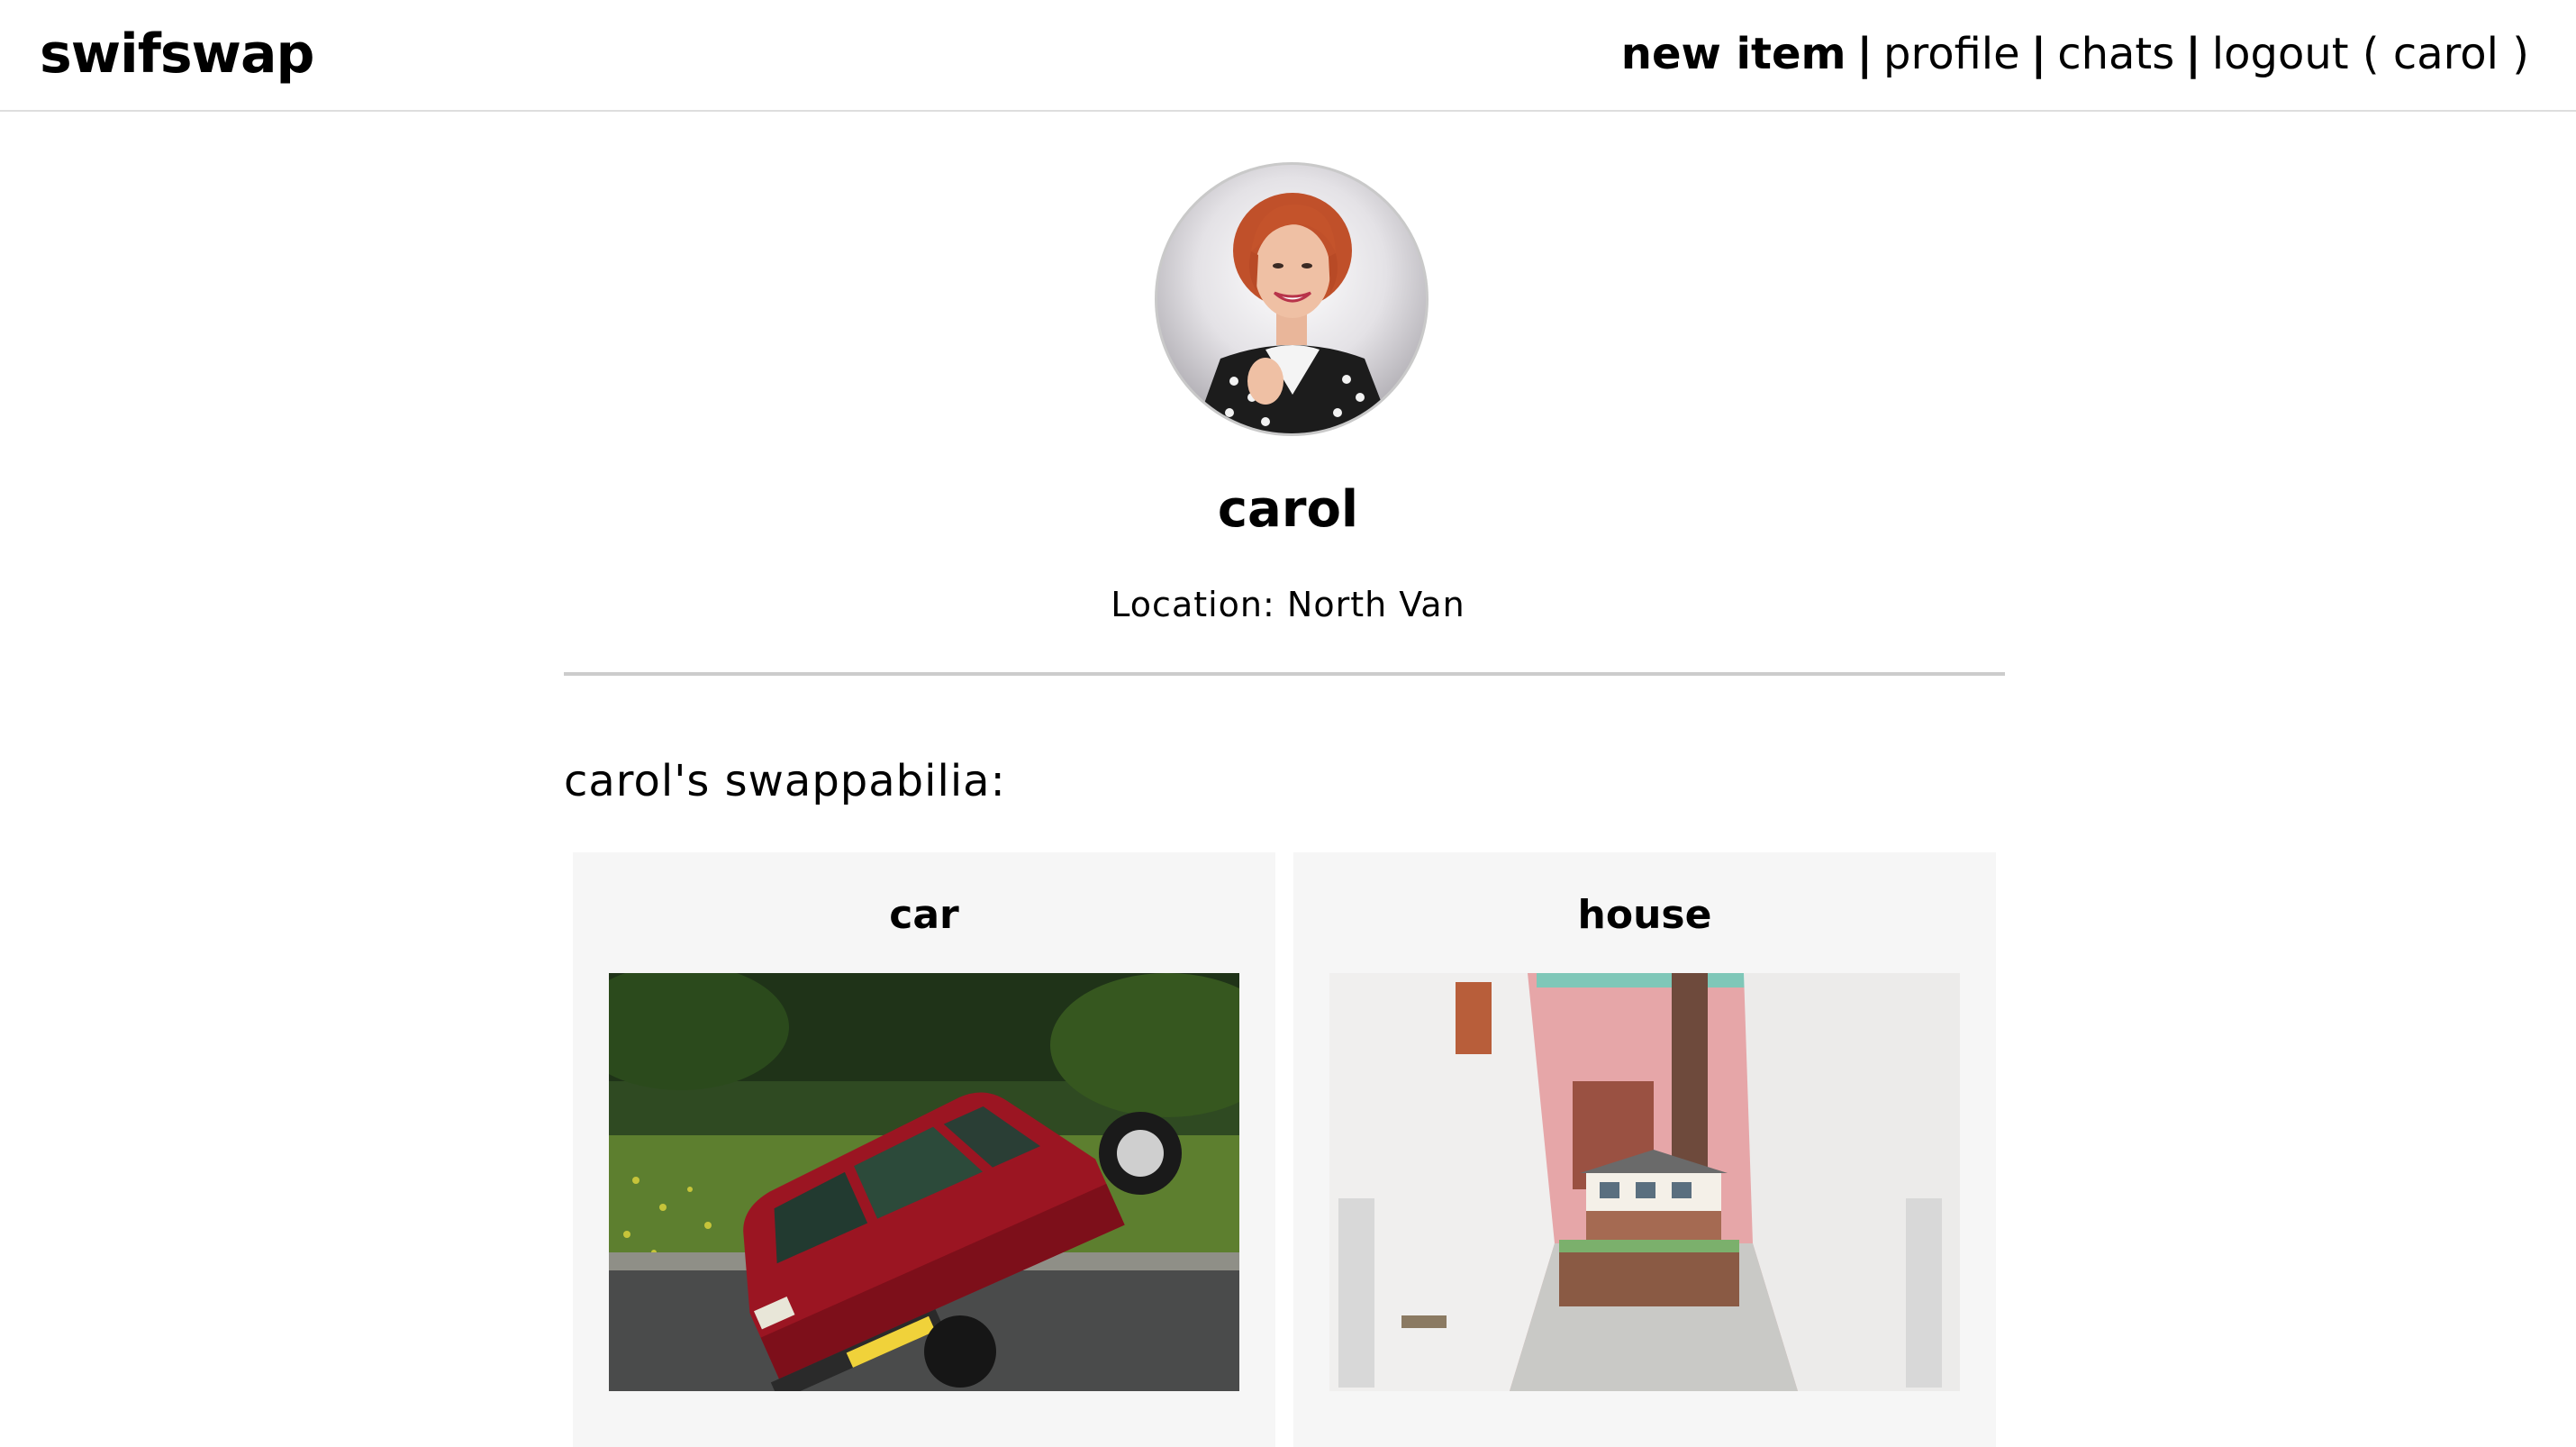 The image size is (2576, 1447). I want to click on house-image, so click(1645, 1182).